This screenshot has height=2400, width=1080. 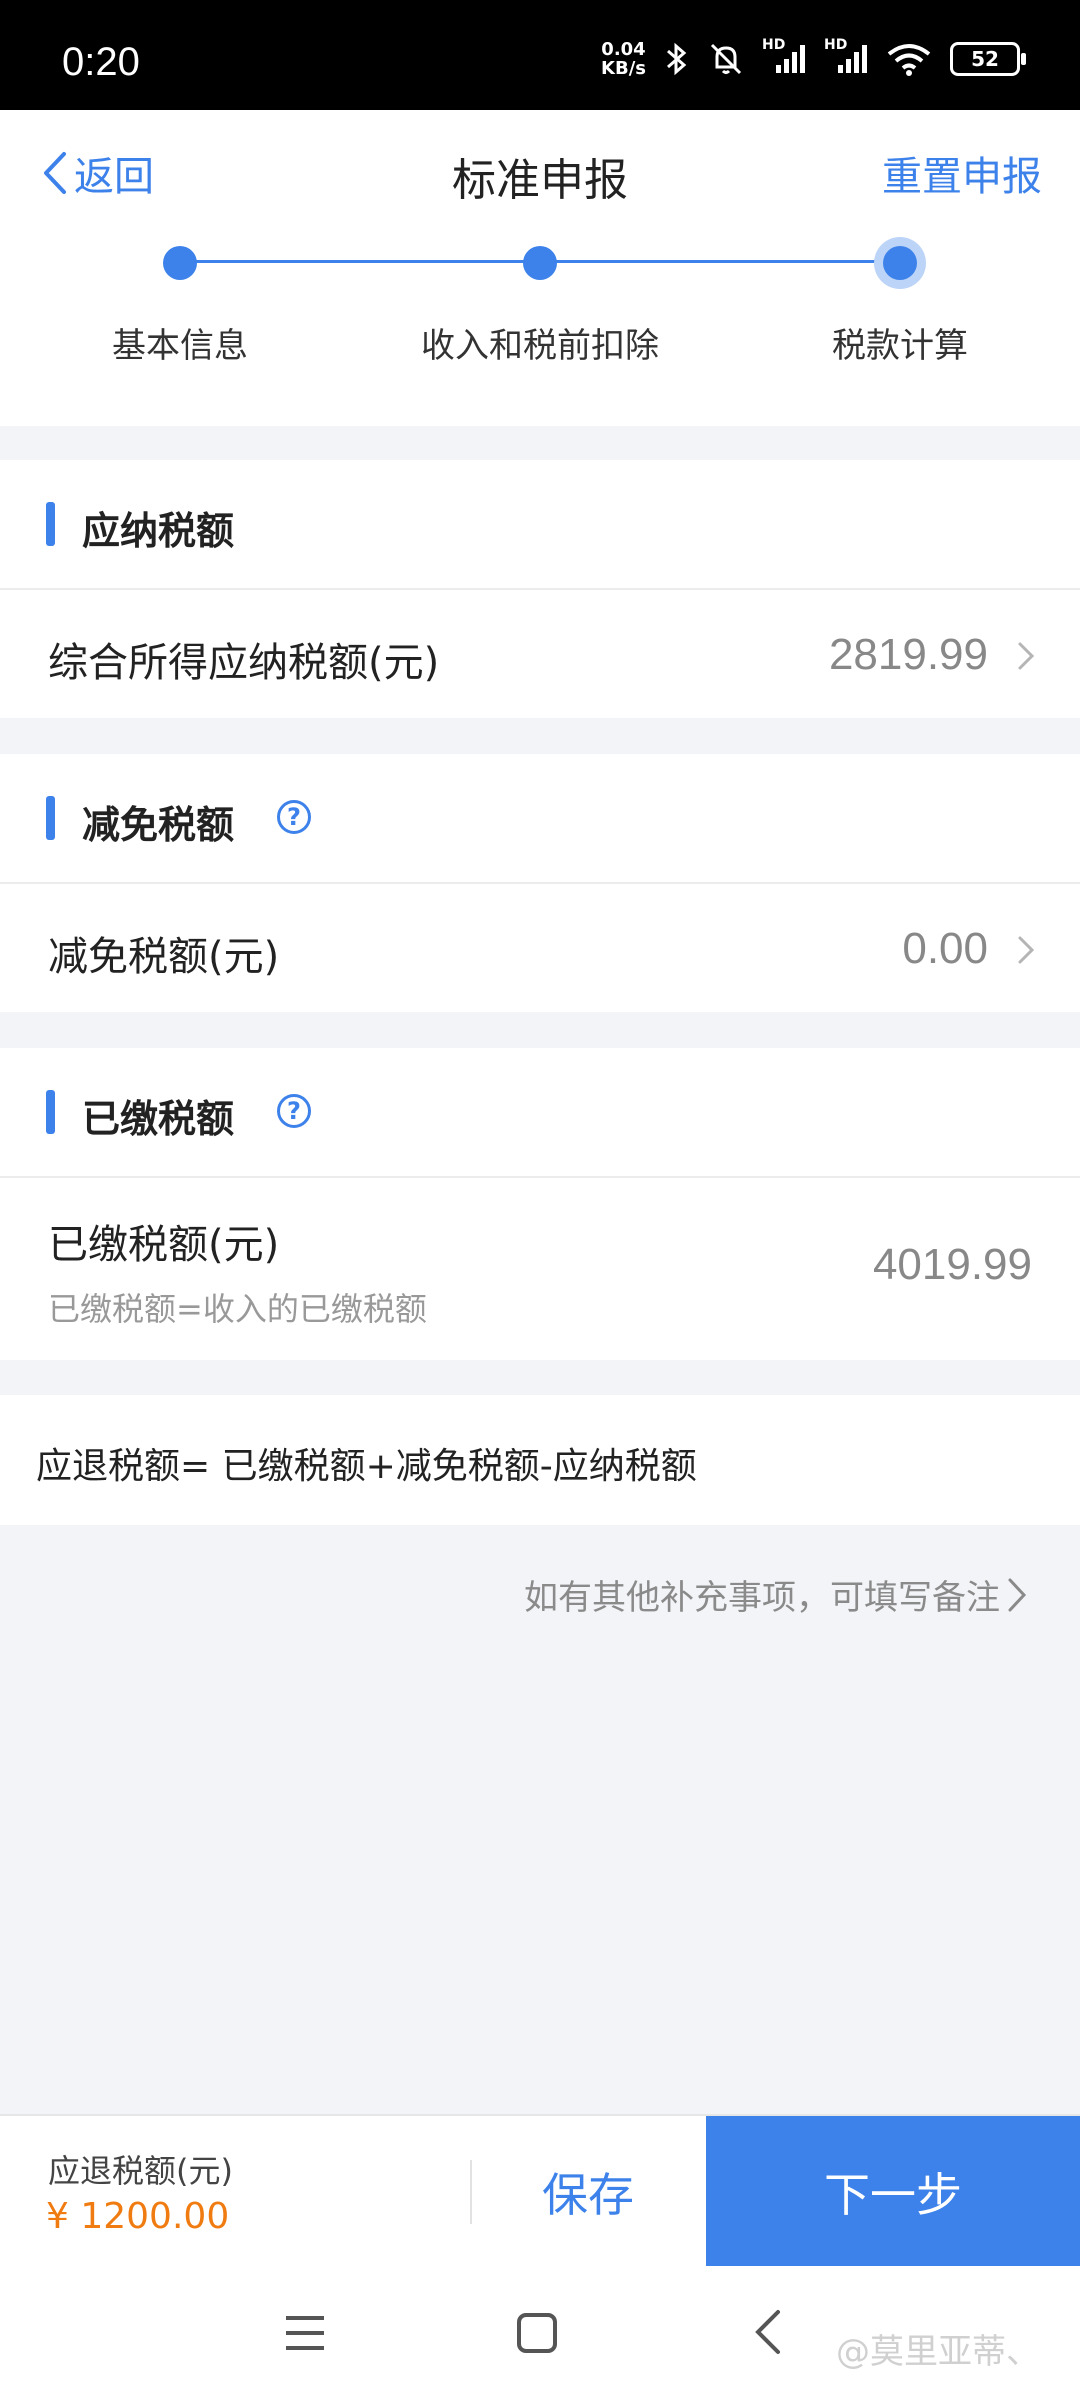 I want to click on section-header: 已缴税额 ?, so click(x=540, y=1113).